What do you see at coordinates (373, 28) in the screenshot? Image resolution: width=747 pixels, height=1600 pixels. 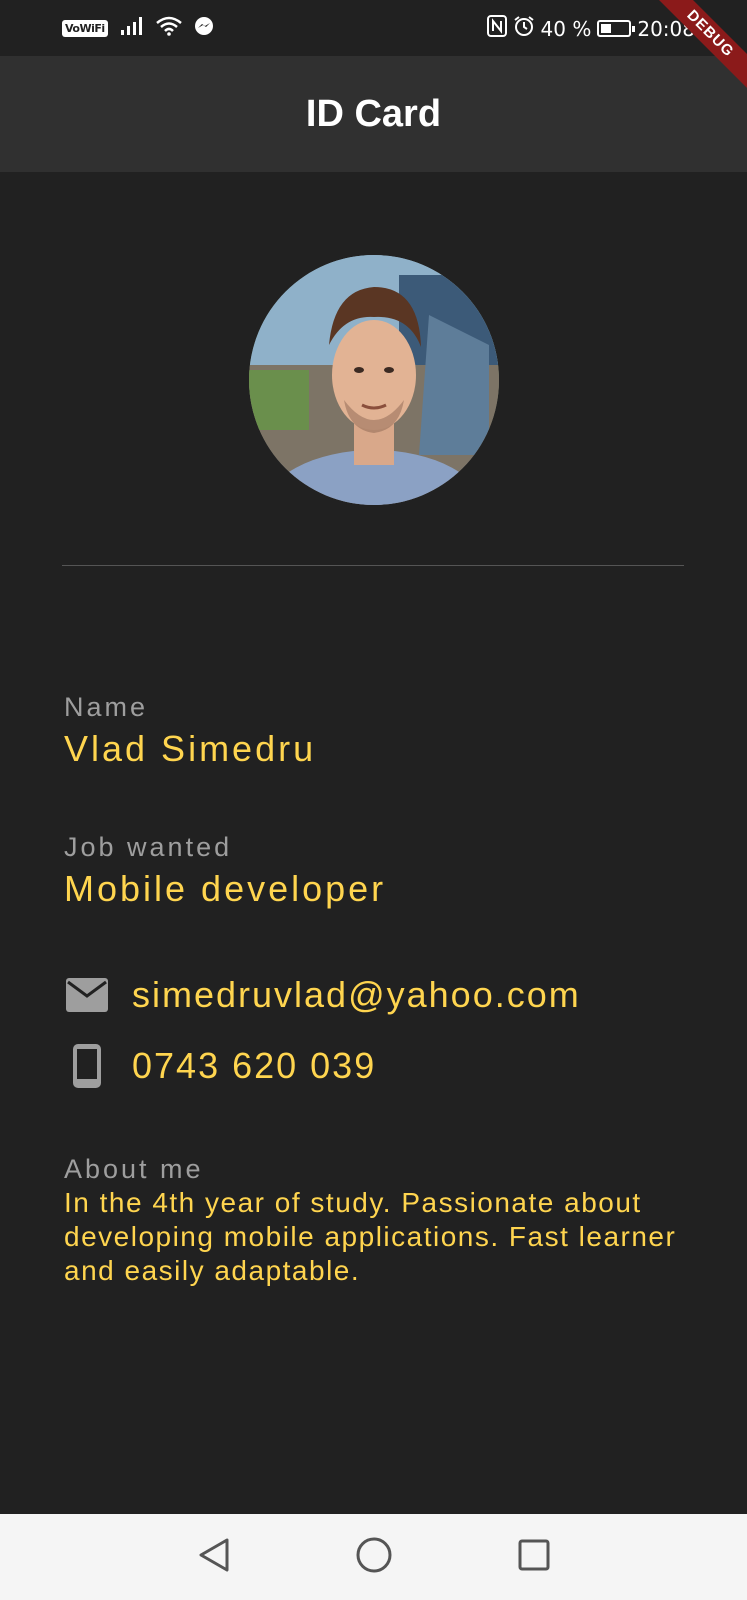 I see `status-bar: VoWiFi 40 % 20:08` at bounding box center [373, 28].